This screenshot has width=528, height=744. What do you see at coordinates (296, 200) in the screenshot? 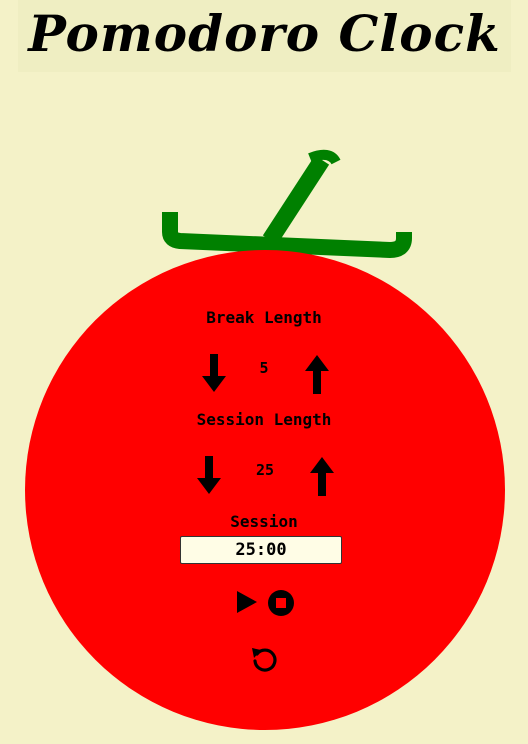
I see `stem-stalk` at bounding box center [296, 200].